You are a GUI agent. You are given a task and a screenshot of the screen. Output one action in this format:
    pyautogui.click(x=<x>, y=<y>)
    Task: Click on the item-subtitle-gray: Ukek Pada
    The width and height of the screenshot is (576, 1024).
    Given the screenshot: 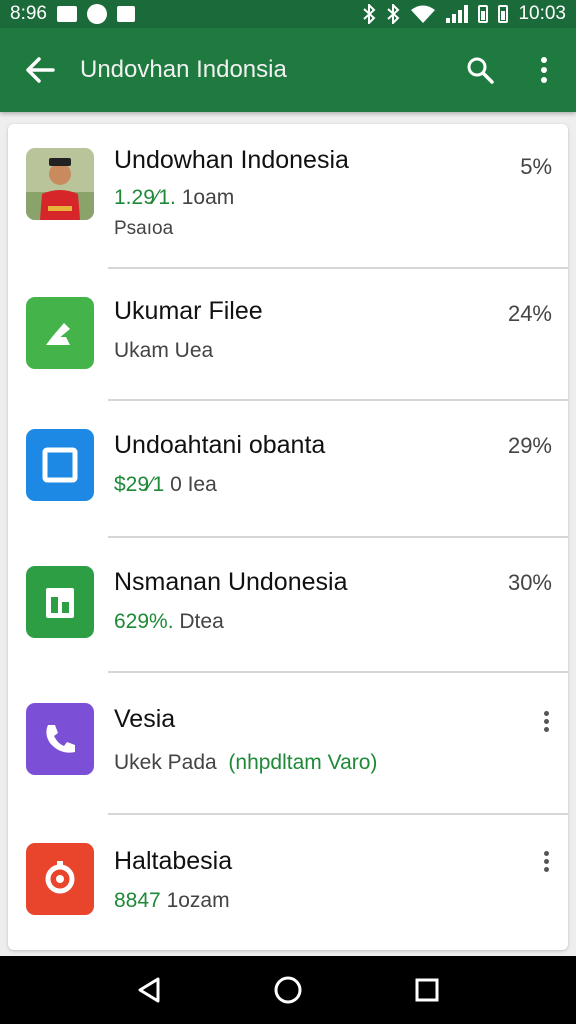 What is the action you would take?
    pyautogui.click(x=165, y=762)
    